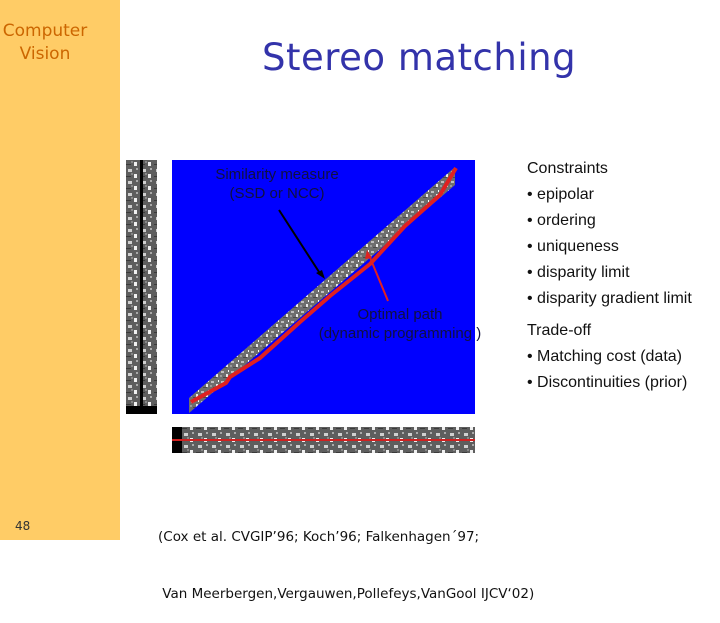 The image size is (720, 623). I want to click on constraints-heading: Constraints, so click(567, 168).